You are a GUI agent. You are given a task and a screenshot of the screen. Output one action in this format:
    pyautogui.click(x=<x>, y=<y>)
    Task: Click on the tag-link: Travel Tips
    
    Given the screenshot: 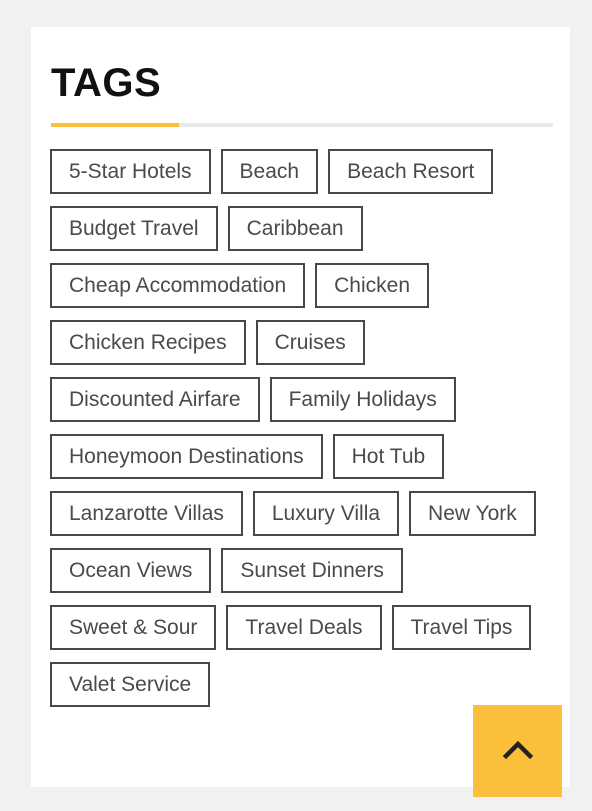 What is the action you would take?
    pyautogui.click(x=461, y=627)
    